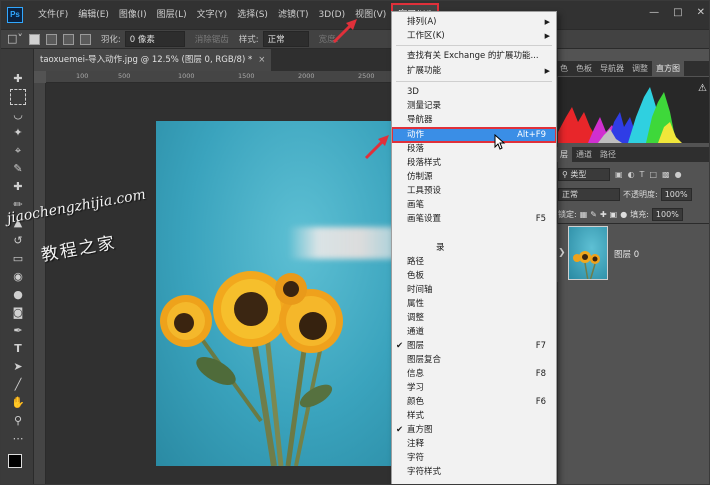 Image resolution: width=710 pixels, height=485 pixels. Describe the element at coordinates (85, 39) in the screenshot. I see `intersect-selection-icon` at that location.